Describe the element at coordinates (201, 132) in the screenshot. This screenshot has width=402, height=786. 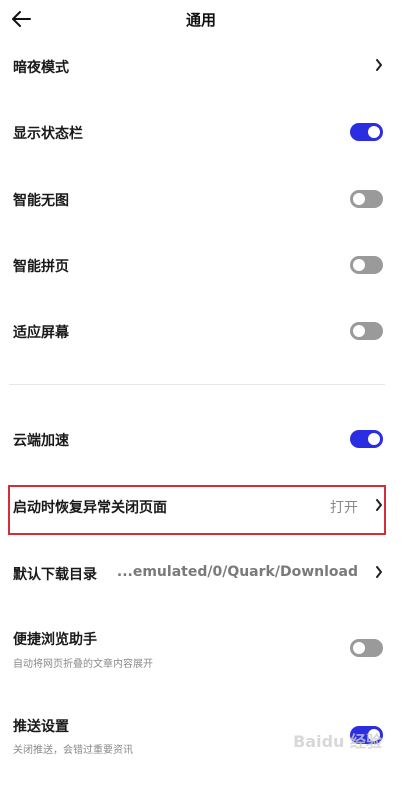
I see `status-bar-row: 显示状态栏` at that location.